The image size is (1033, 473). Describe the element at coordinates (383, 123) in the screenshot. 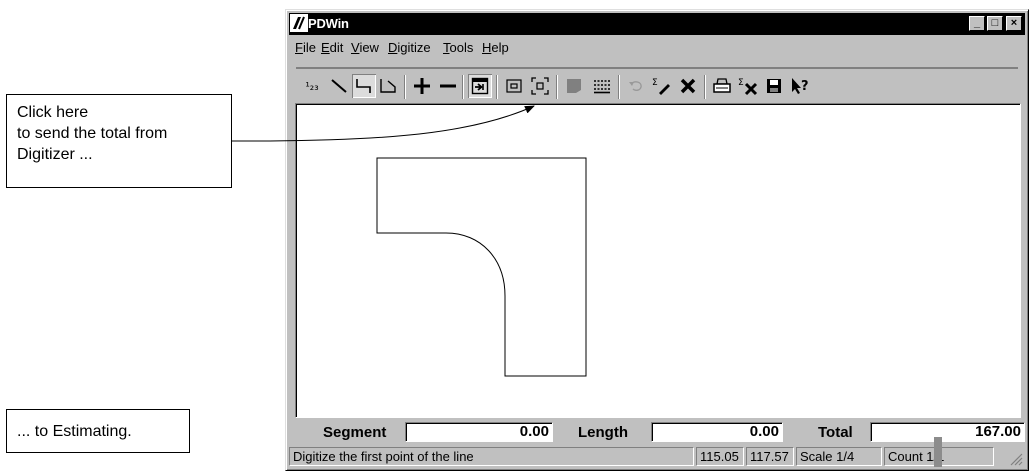

I see `callout-arrow` at that location.